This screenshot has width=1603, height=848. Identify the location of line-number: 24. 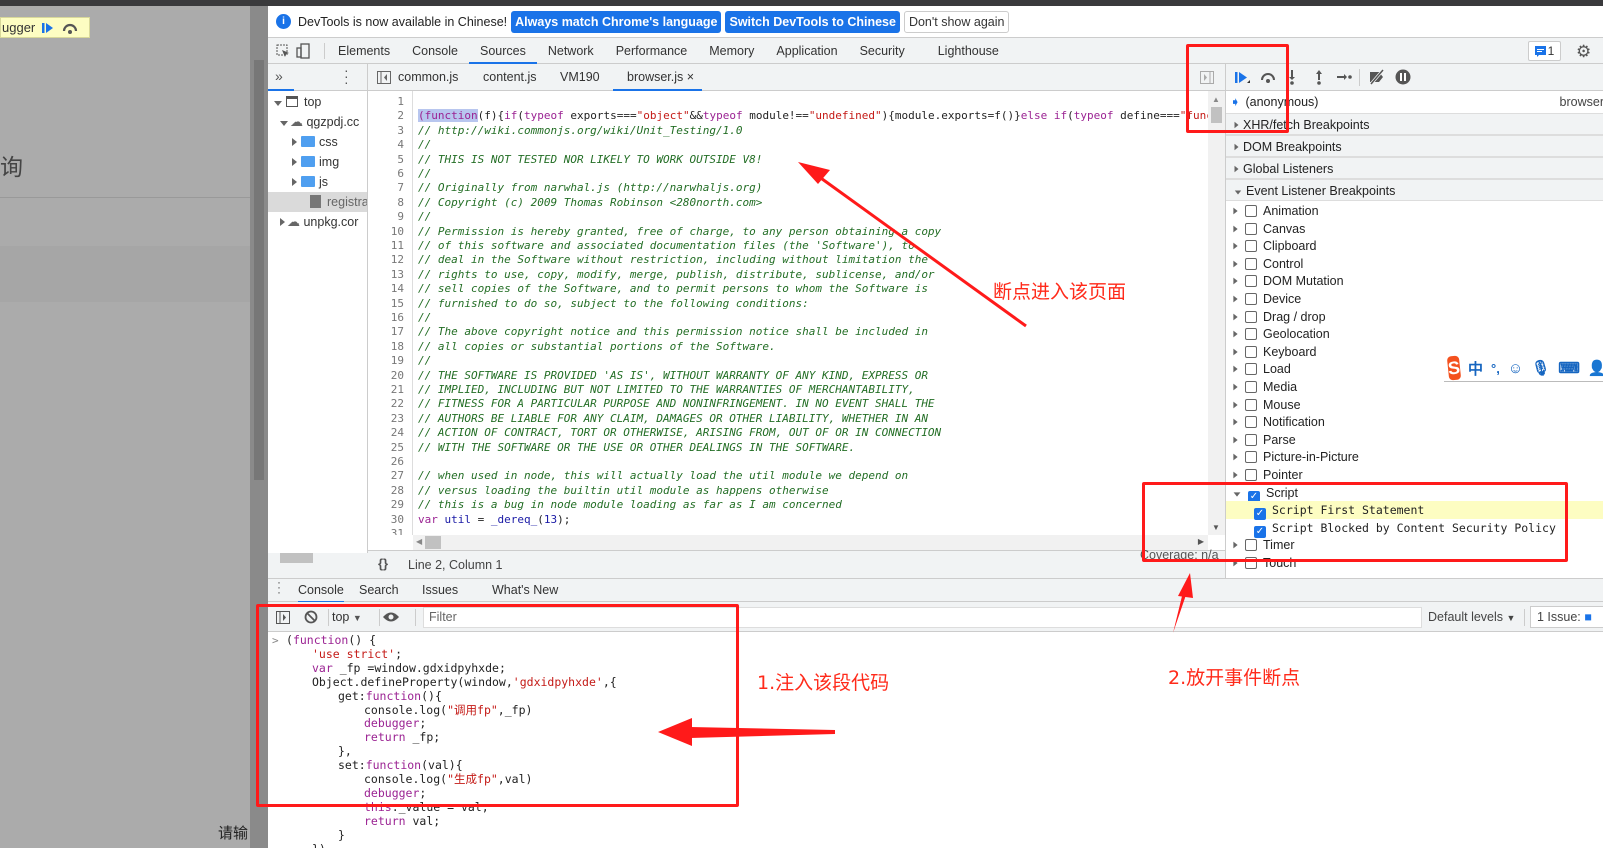
(386, 433).